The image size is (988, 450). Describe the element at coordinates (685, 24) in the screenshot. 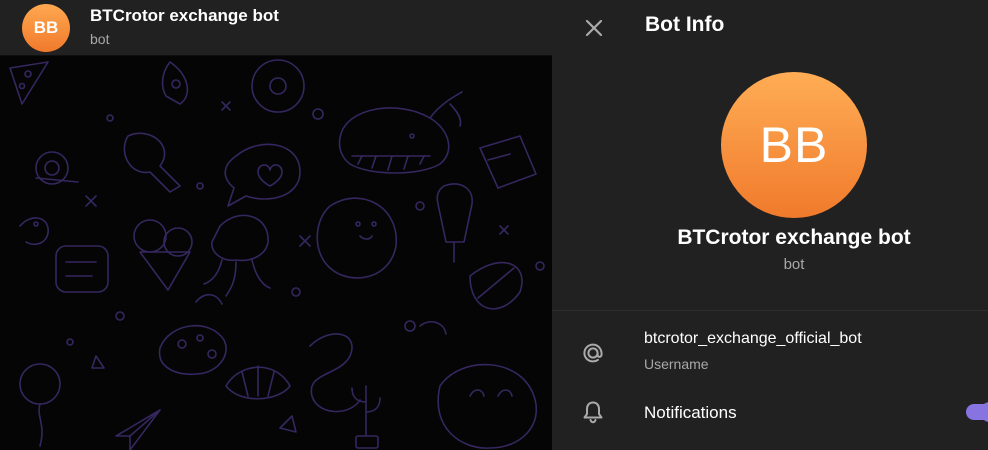

I see `info-title: Bot Info` at that location.